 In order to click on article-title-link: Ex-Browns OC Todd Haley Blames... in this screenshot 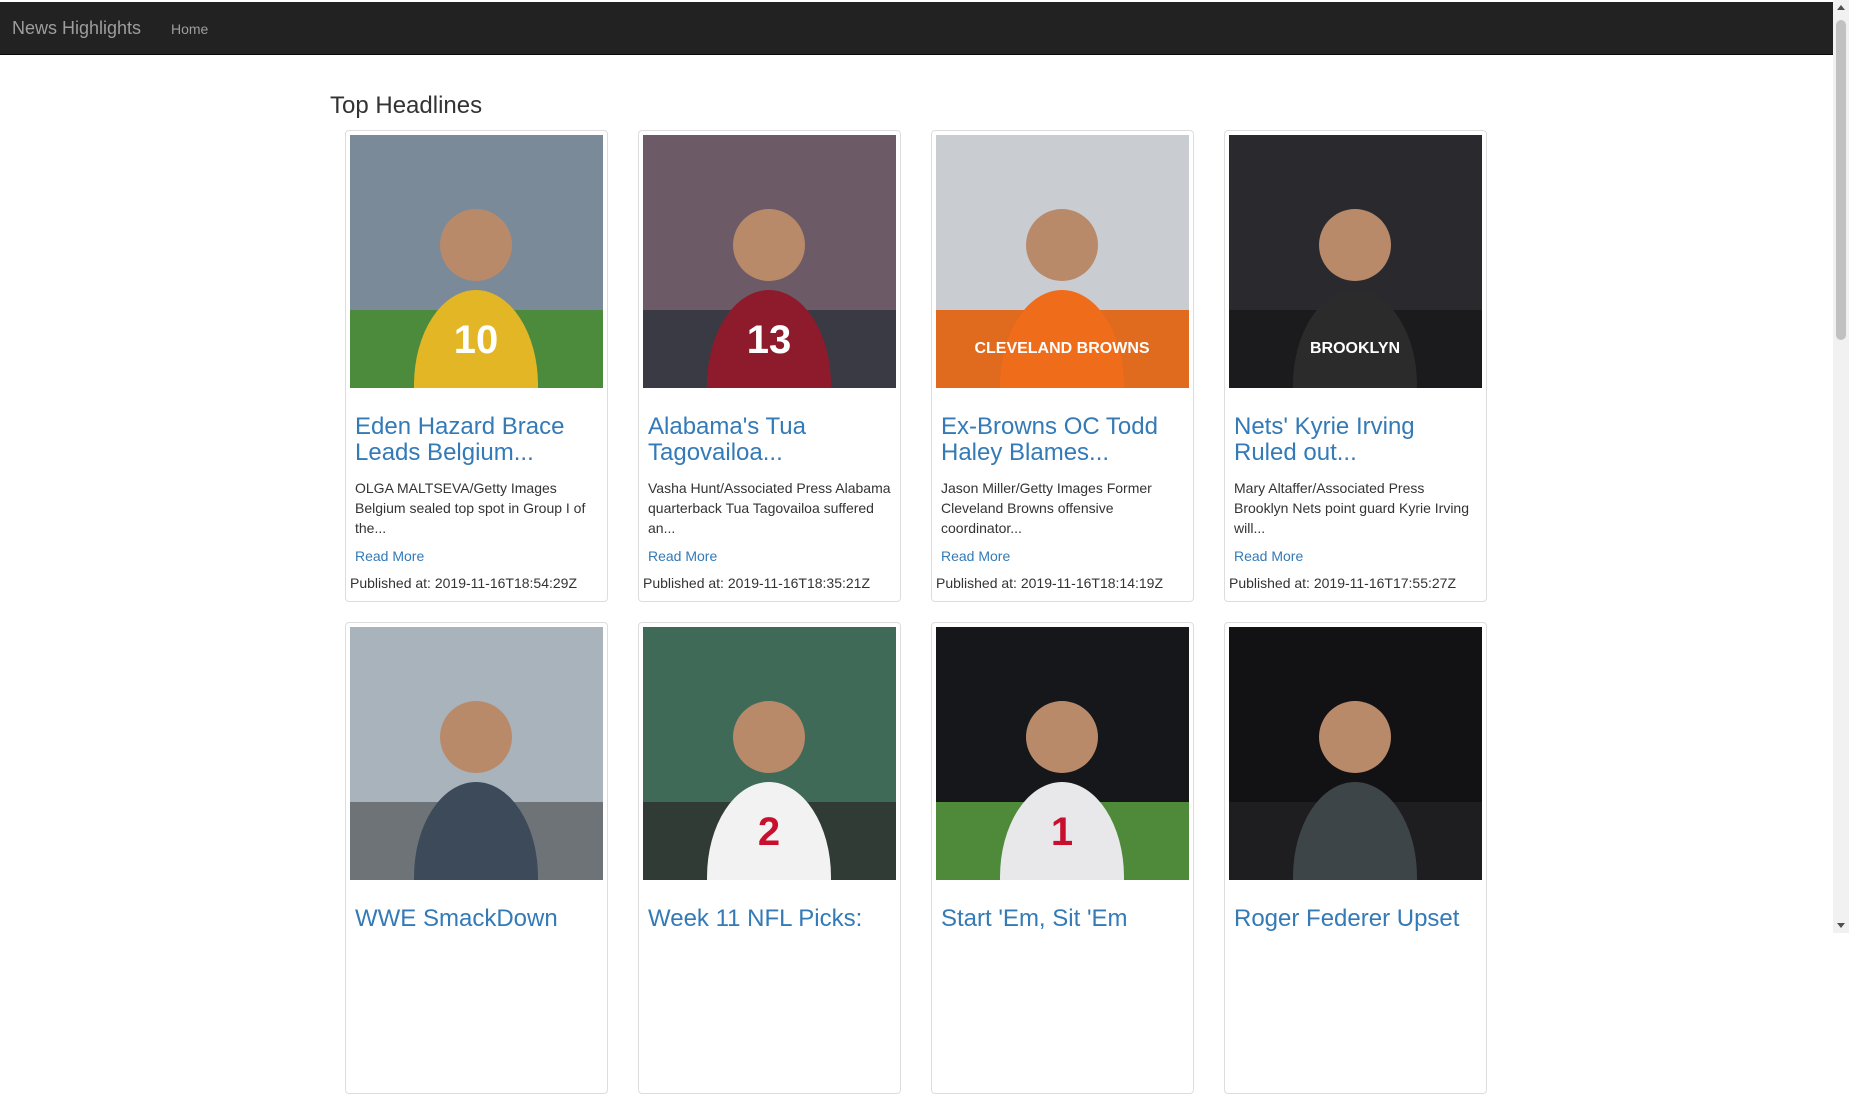, I will do `click(1062, 440)`.